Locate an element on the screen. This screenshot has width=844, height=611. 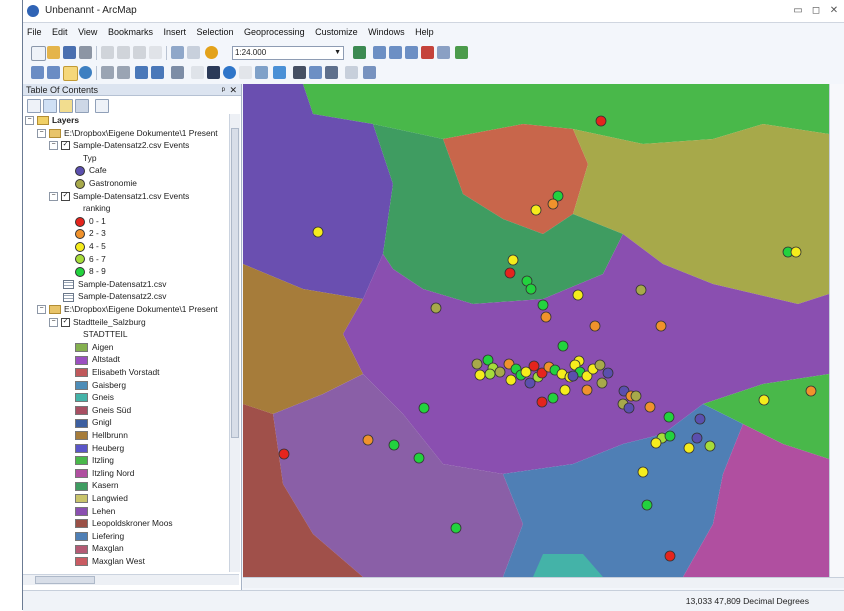
print-icon is located at coordinates (85, 52).